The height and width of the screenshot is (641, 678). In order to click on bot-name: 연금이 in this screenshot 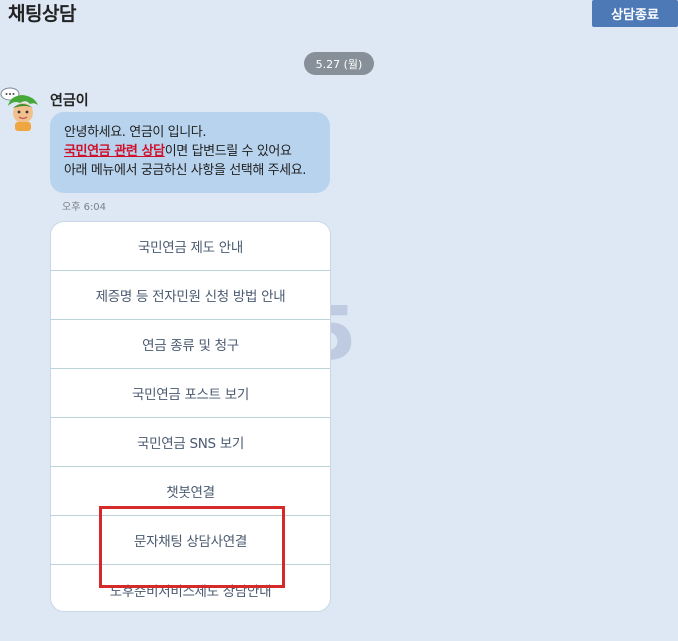, I will do `click(69, 101)`.